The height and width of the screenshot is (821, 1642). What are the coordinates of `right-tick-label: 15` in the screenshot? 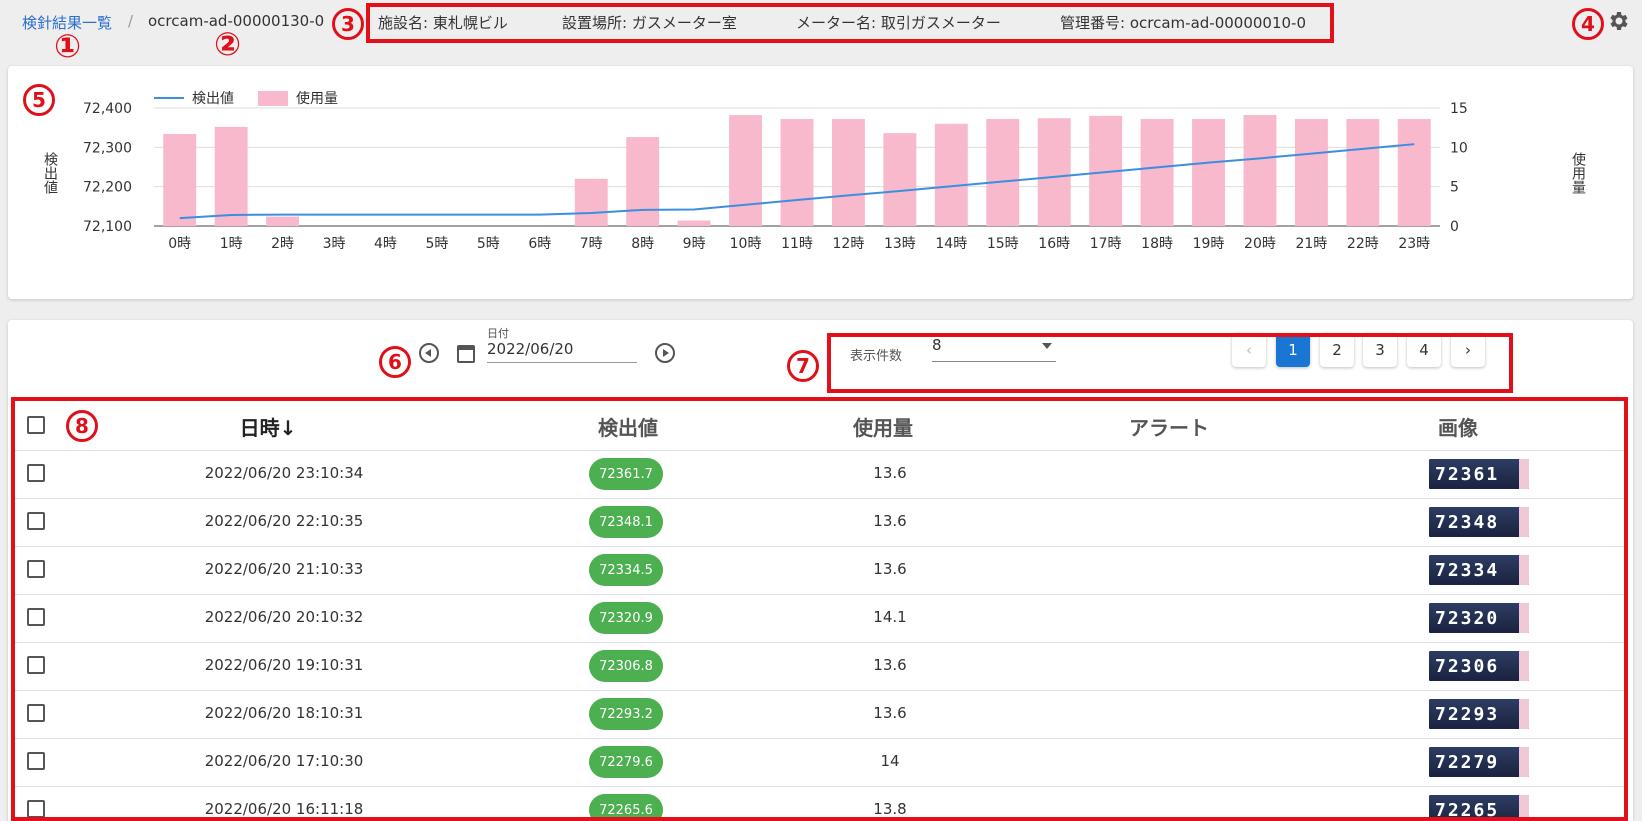 It's located at (1459, 109).